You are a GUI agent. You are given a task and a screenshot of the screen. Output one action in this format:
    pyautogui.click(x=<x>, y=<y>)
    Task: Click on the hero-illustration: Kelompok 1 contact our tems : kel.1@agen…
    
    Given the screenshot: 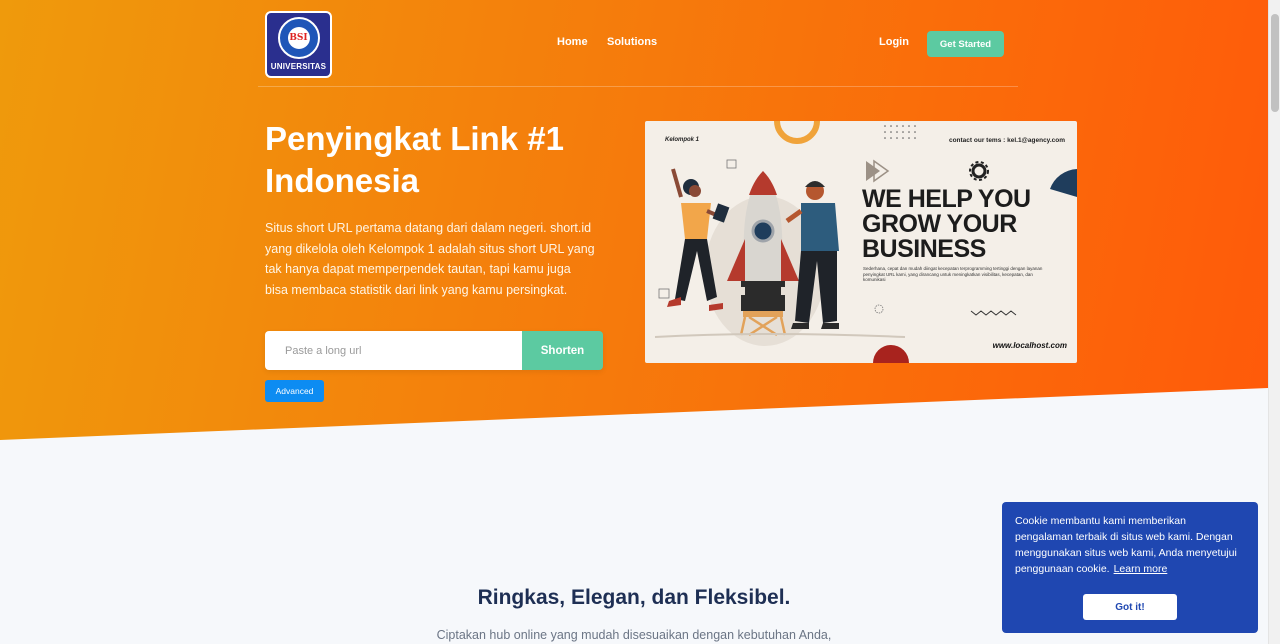 What is the action you would take?
    pyautogui.click(x=861, y=242)
    